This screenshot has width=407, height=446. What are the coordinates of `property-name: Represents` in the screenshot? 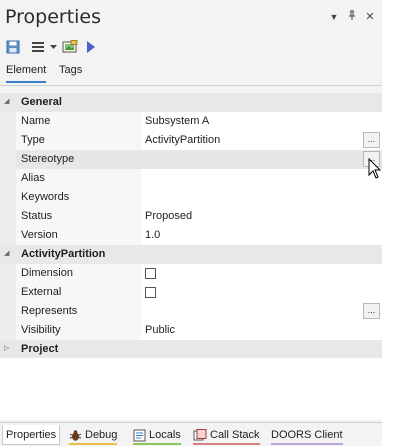 It's located at (78, 311).